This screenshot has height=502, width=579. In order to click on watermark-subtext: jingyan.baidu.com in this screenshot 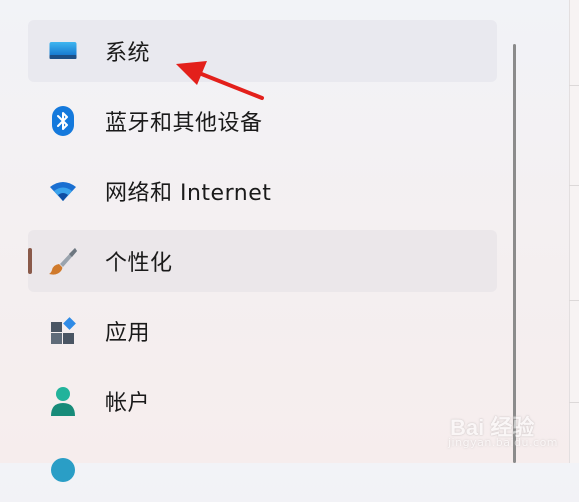, I will do `click(503, 442)`.